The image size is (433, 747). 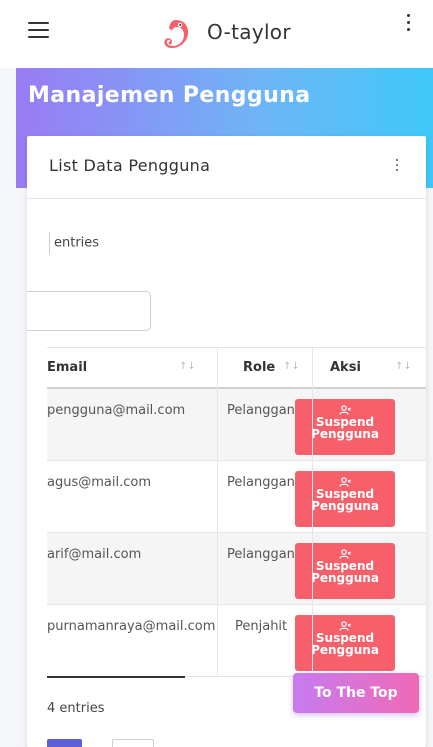 I want to click on email-cell: agus@mail.com, so click(x=99, y=482).